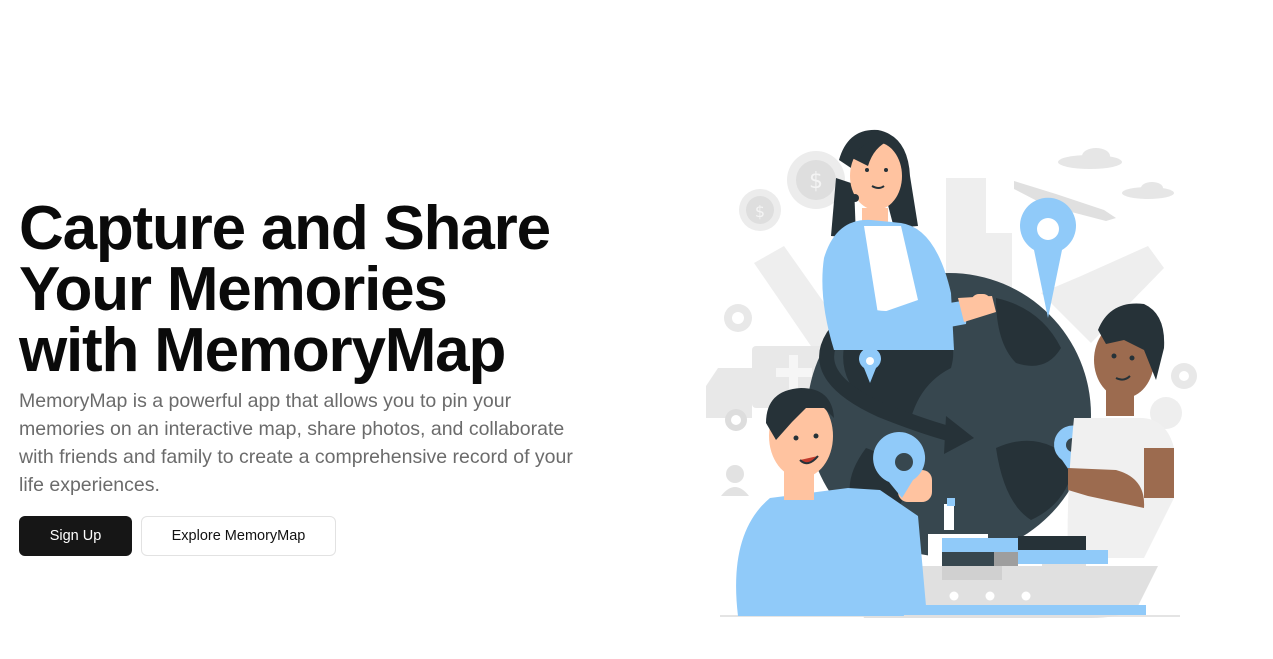 The image size is (1273, 659). I want to click on sign-up-button: Sign Up, so click(75, 536).